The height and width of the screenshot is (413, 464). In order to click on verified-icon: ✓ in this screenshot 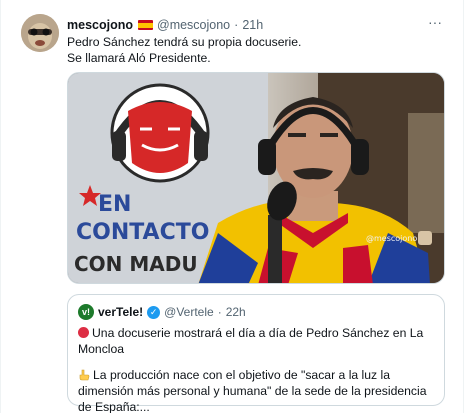, I will do `click(154, 312)`.